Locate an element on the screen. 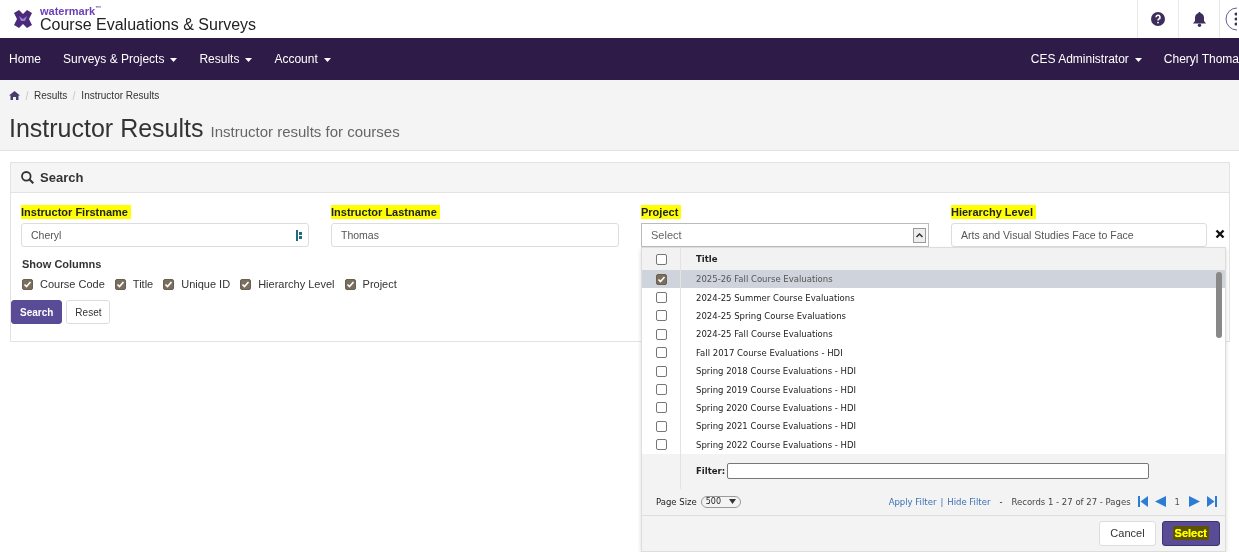  project-title: 2024-25 Spring Course Evaluations is located at coordinates (770, 315).